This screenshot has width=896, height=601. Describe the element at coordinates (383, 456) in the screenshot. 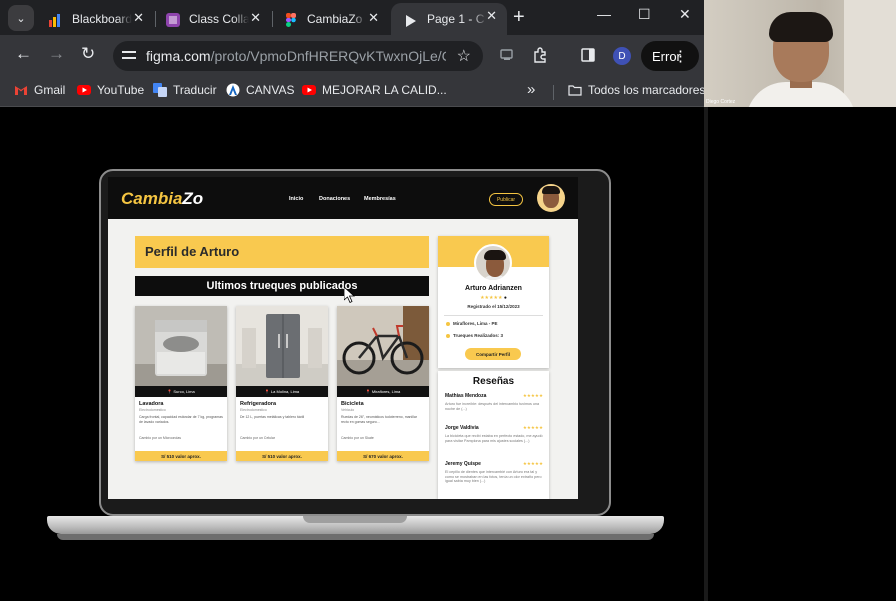

I see `product-price: S/ 670 valor aprox.` at that location.